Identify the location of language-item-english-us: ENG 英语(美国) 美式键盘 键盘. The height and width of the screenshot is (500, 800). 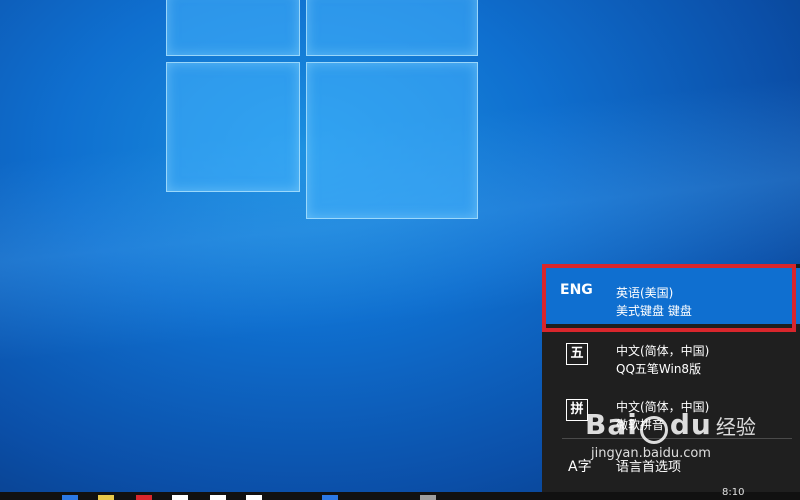
(671, 296).